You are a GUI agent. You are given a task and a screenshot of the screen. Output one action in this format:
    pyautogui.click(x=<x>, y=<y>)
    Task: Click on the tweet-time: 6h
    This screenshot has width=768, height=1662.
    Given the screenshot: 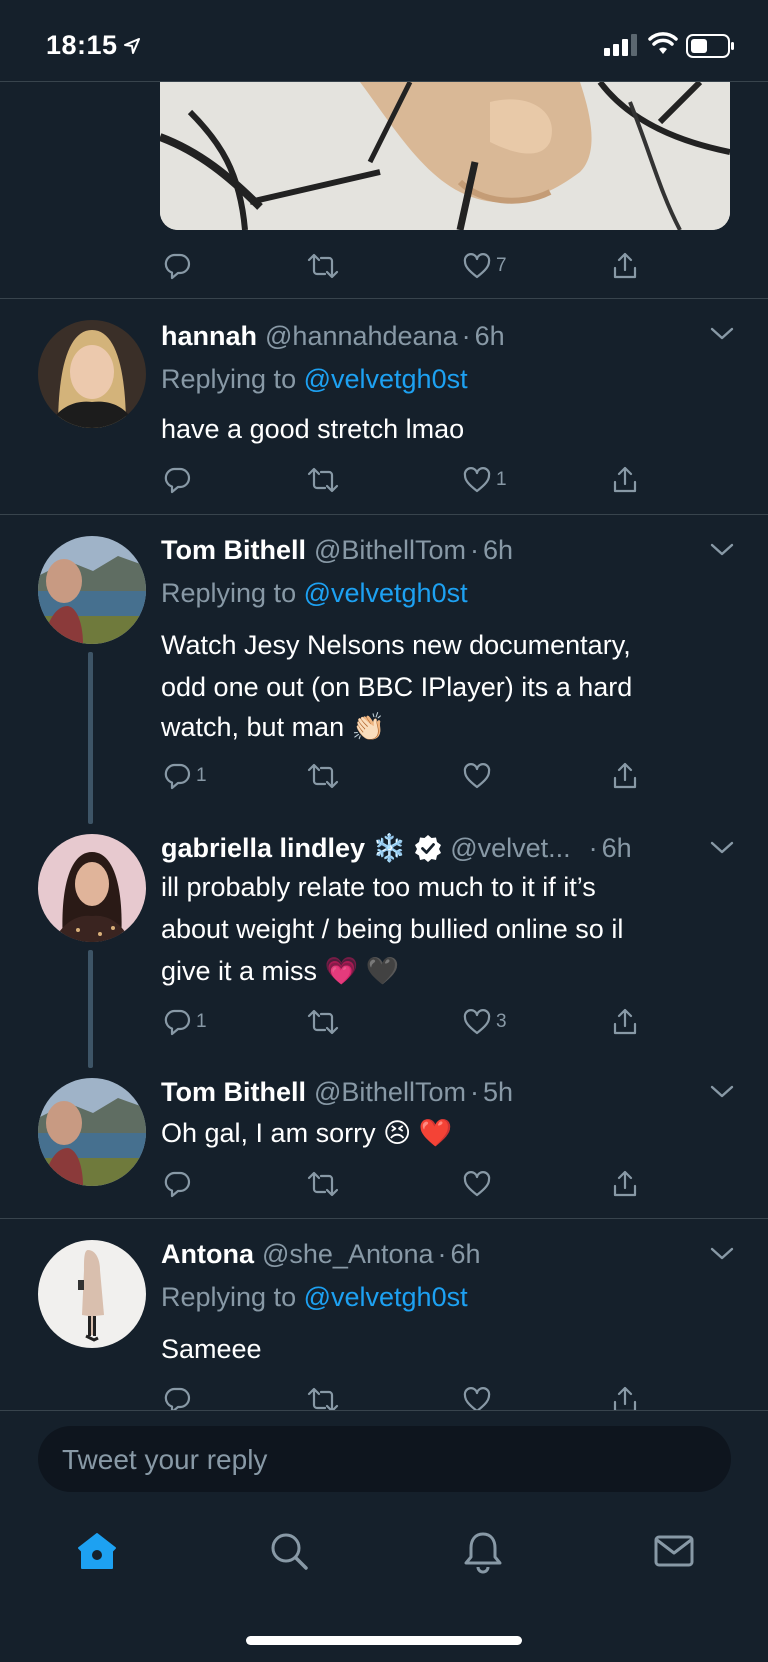 What is the action you would take?
    pyautogui.click(x=465, y=1253)
    